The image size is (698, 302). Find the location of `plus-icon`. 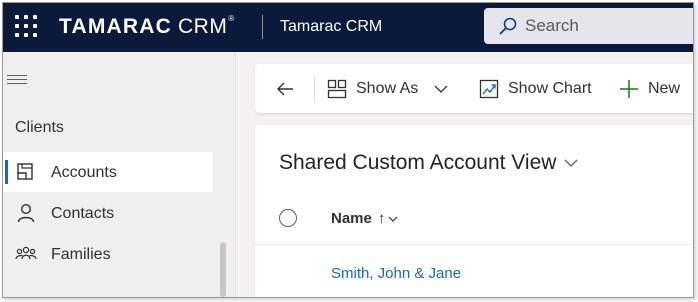

plus-icon is located at coordinates (629, 88).